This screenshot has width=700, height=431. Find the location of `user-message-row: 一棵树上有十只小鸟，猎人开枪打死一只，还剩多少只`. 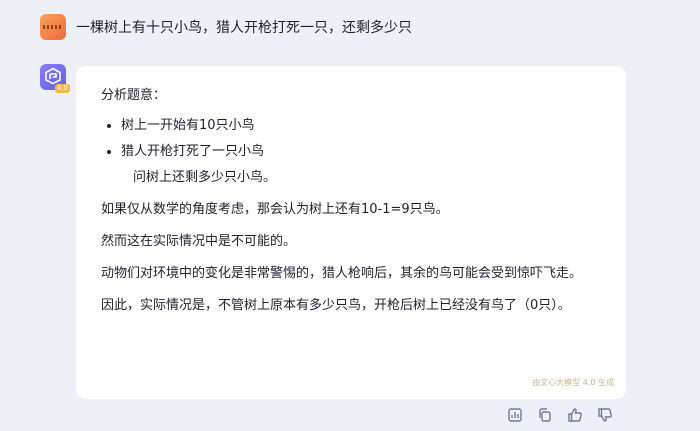

user-message-row: 一棵树上有十只小鸟，猎人开枪打死一只，还剩多少只 is located at coordinates (226, 27).